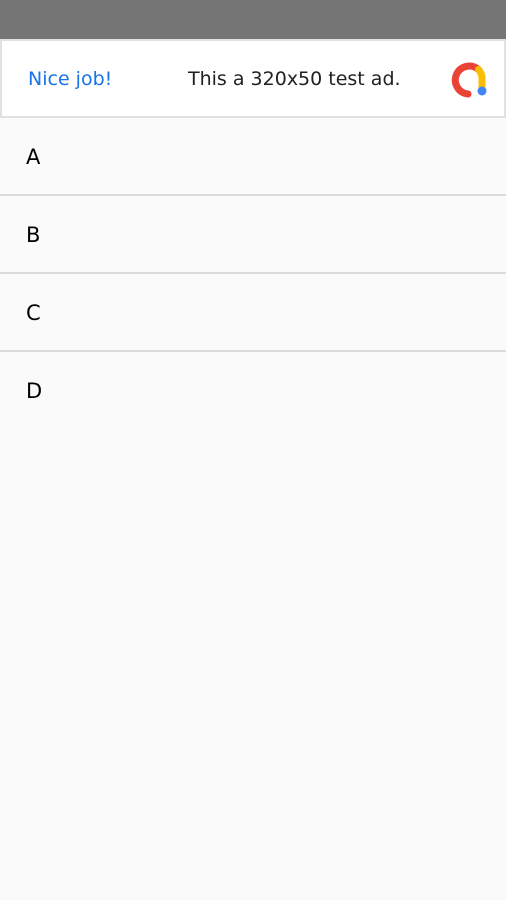 This screenshot has height=900, width=506. Describe the element at coordinates (70, 79) in the screenshot. I see `ad-headline: Nice job!` at that location.